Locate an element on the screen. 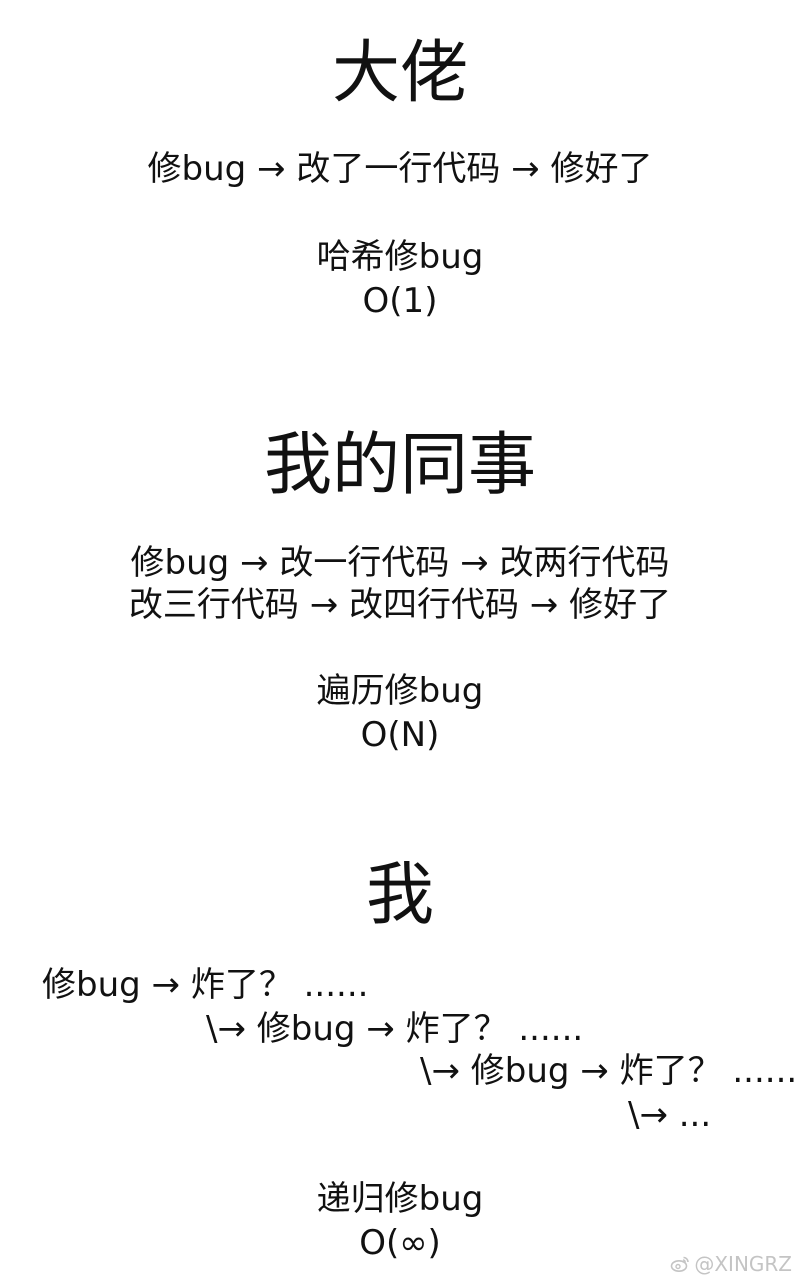 Image resolution: width=800 pixels, height=1280 pixels. section-1-steps: 修bug → 改了一行代码 → 修好了 is located at coordinates (400, 169).